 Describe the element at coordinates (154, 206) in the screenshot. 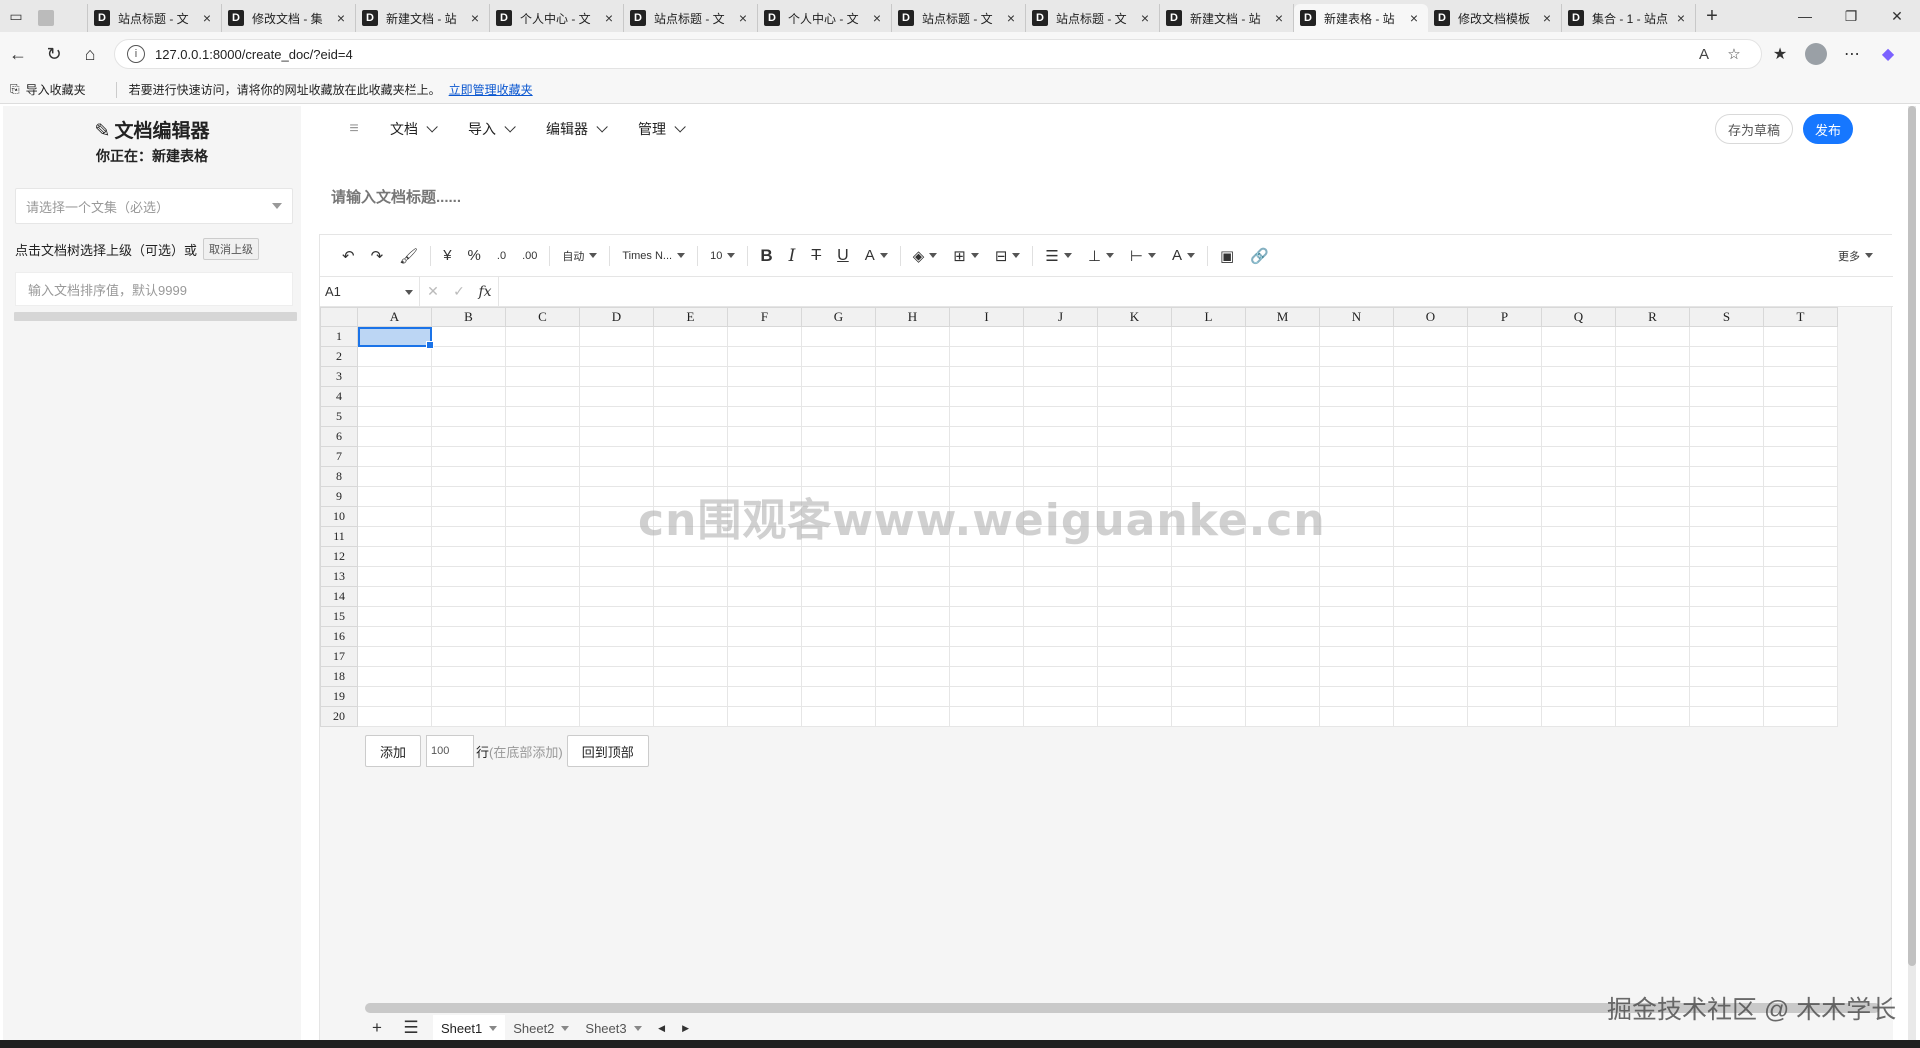

I see `collection-select: 请选择一个文集（必选）` at that location.